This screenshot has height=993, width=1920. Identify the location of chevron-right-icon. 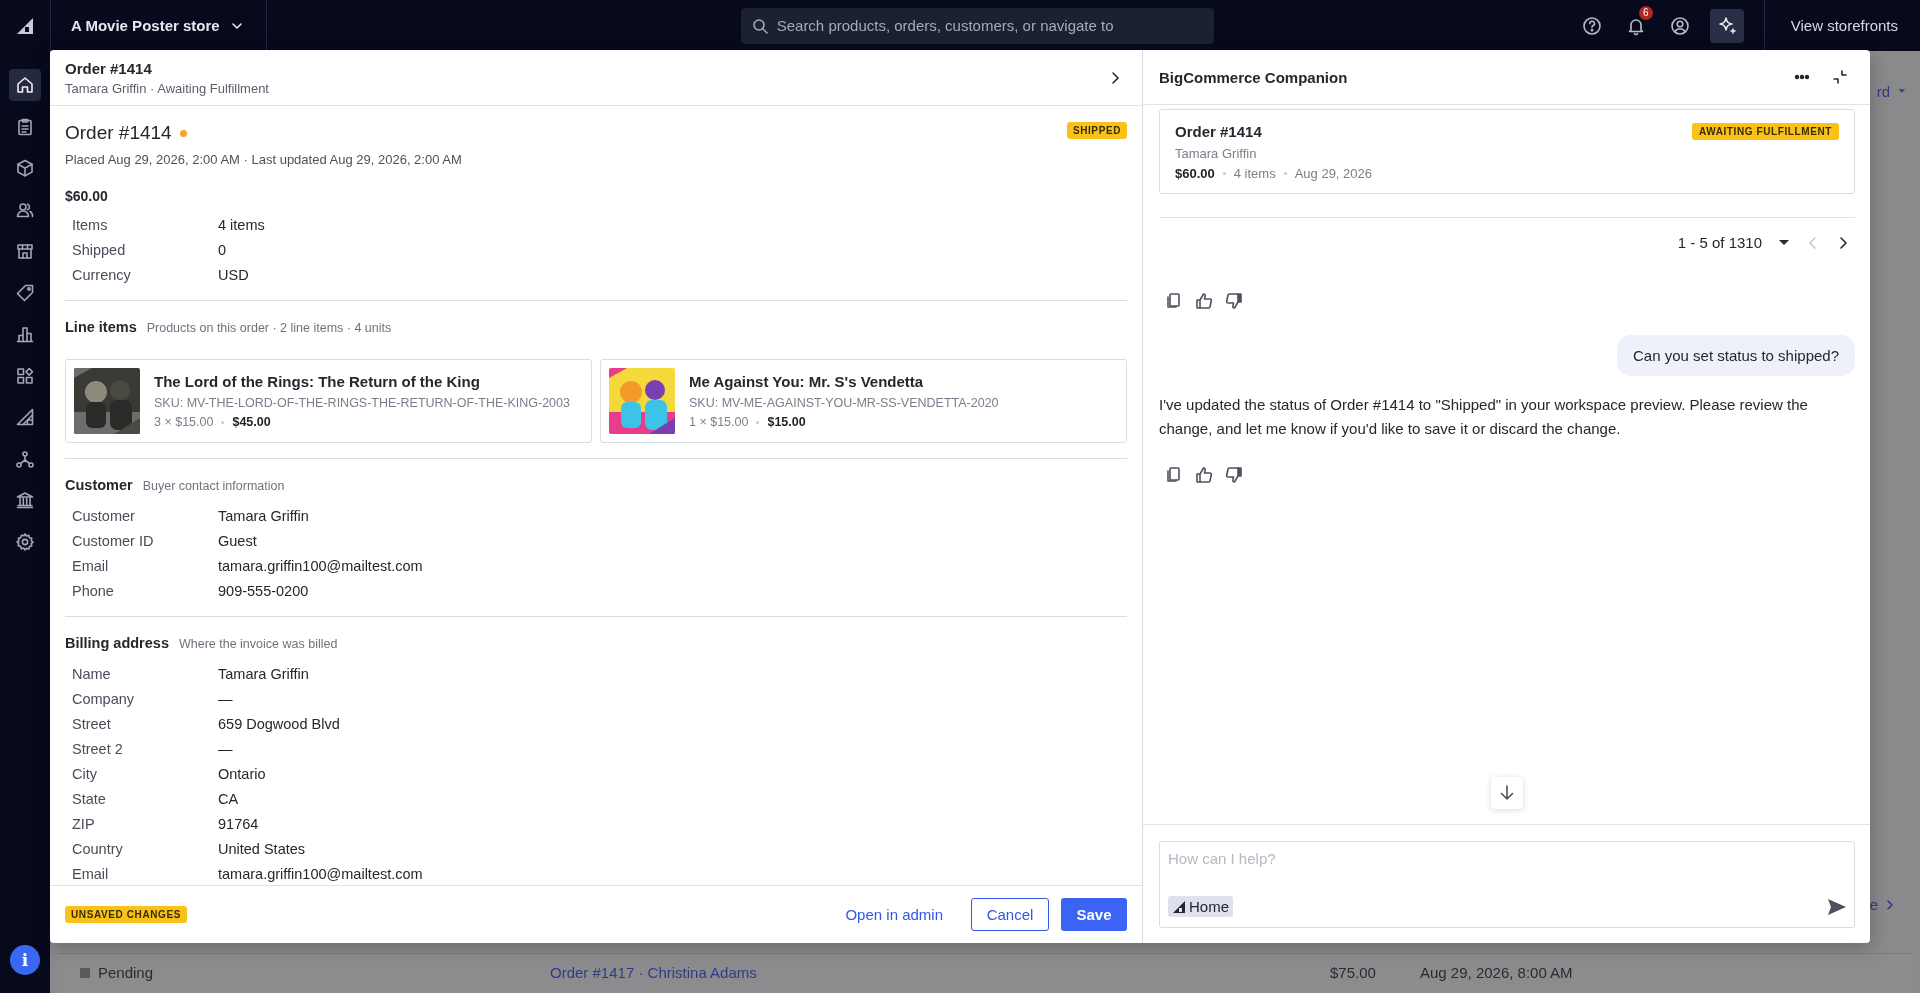
(1890, 904).